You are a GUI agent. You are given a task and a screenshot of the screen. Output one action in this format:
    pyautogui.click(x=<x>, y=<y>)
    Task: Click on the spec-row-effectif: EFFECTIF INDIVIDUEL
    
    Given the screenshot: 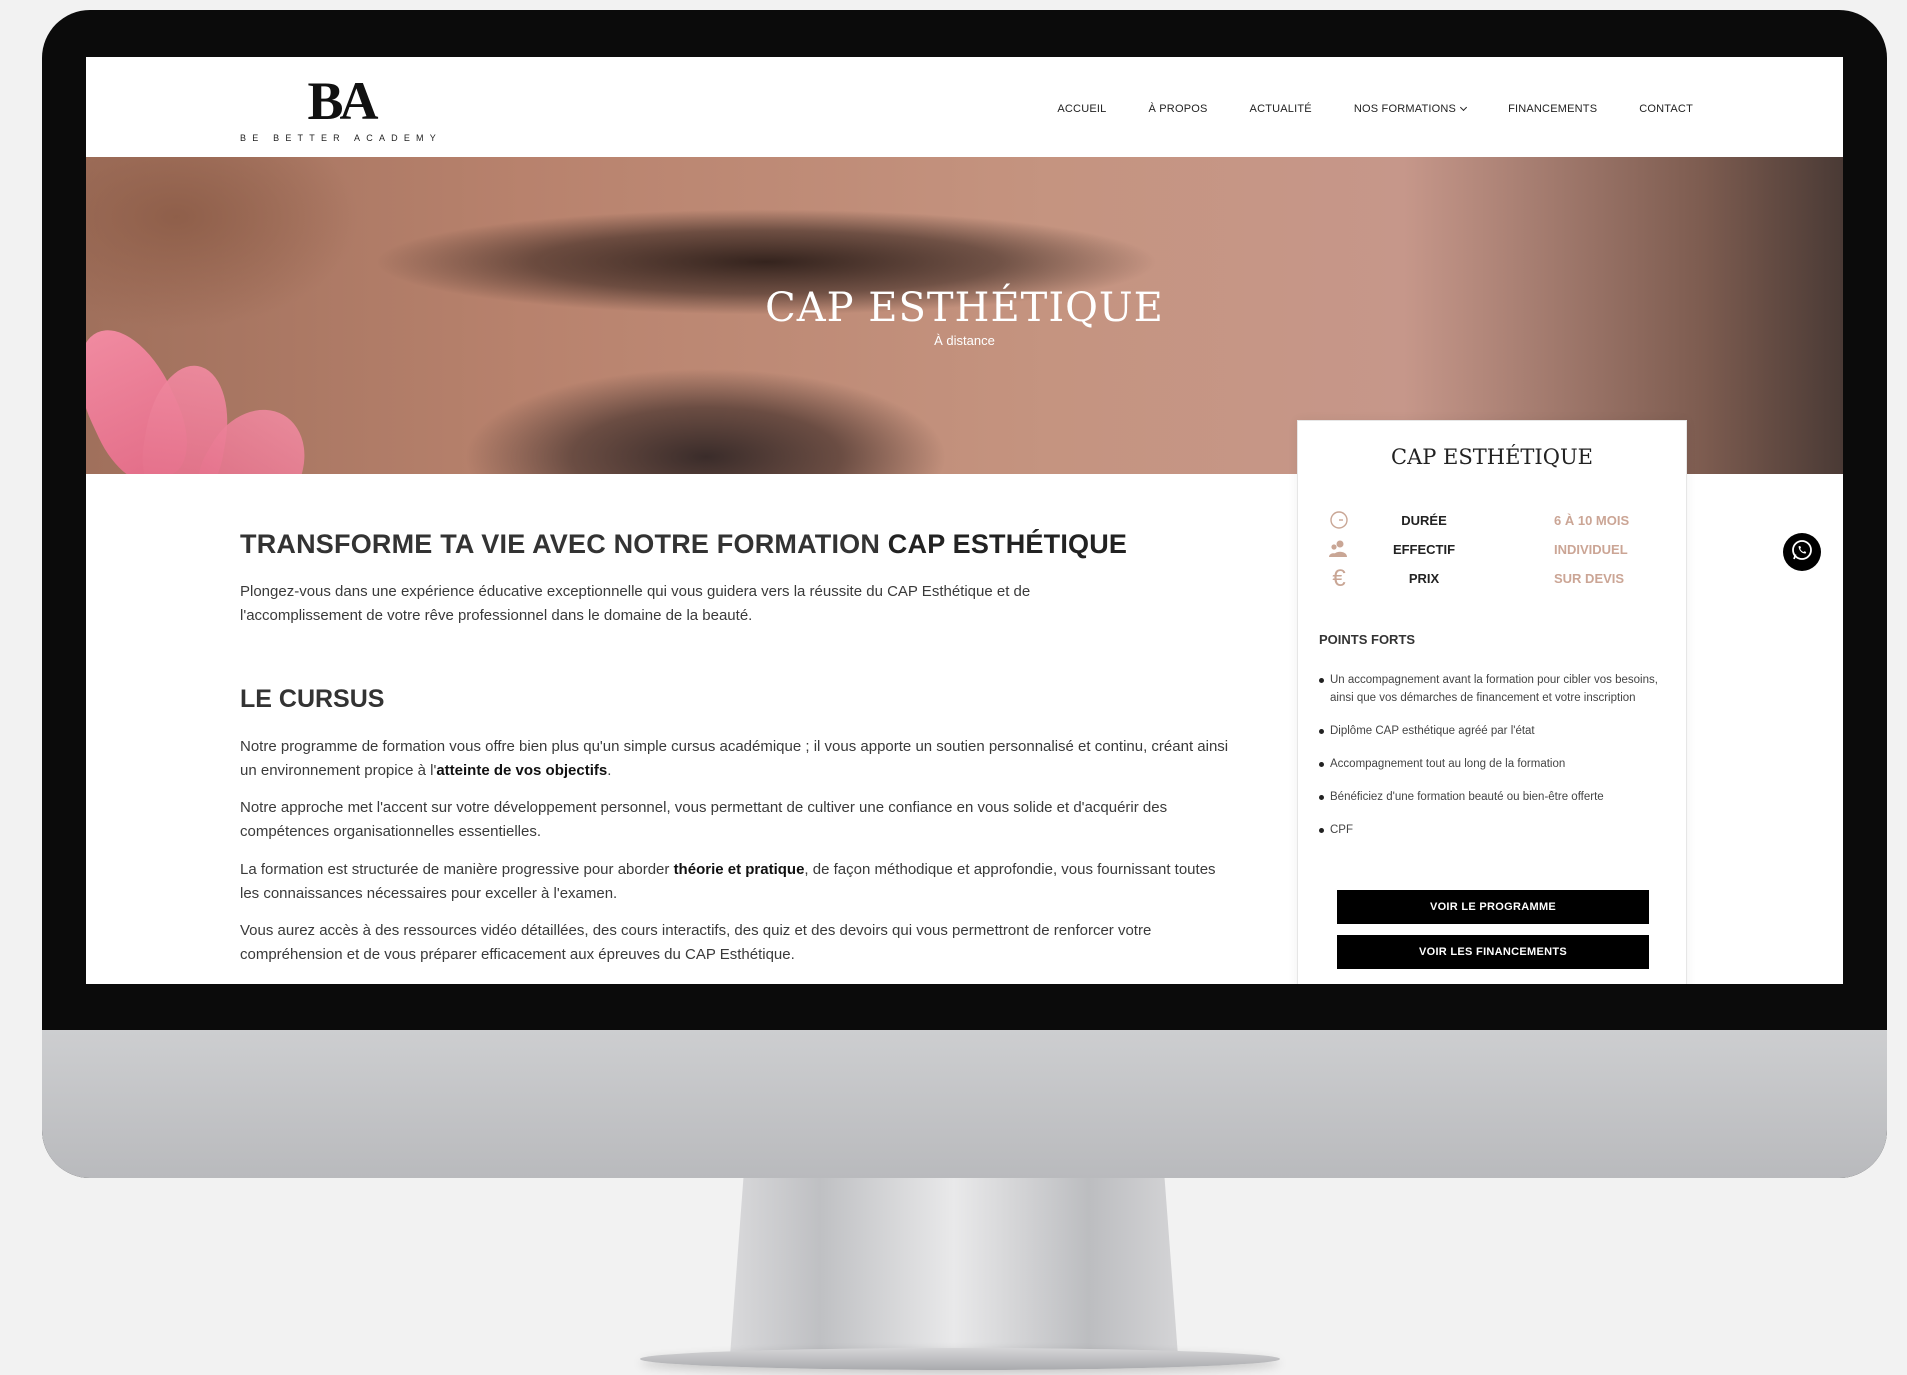 What is the action you would take?
    pyautogui.click(x=1498, y=550)
    